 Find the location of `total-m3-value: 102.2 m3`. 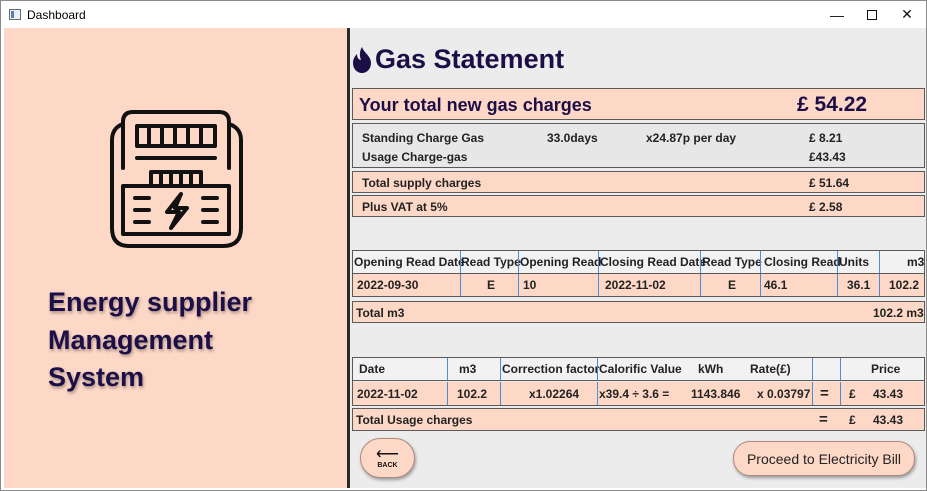

total-m3-value: 102.2 m3 is located at coordinates (898, 313).